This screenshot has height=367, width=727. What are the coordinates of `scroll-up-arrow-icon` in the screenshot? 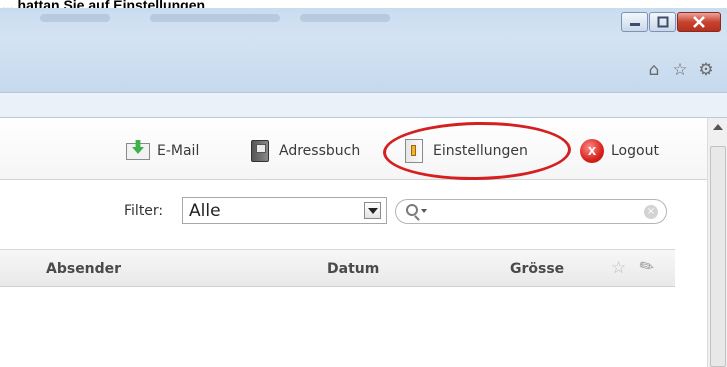 It's located at (718, 127).